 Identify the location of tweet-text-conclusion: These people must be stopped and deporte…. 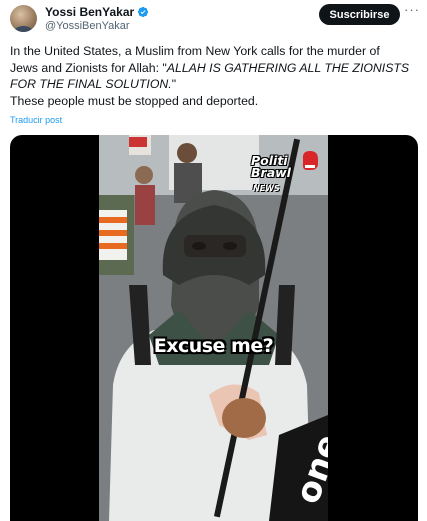
(134, 100).